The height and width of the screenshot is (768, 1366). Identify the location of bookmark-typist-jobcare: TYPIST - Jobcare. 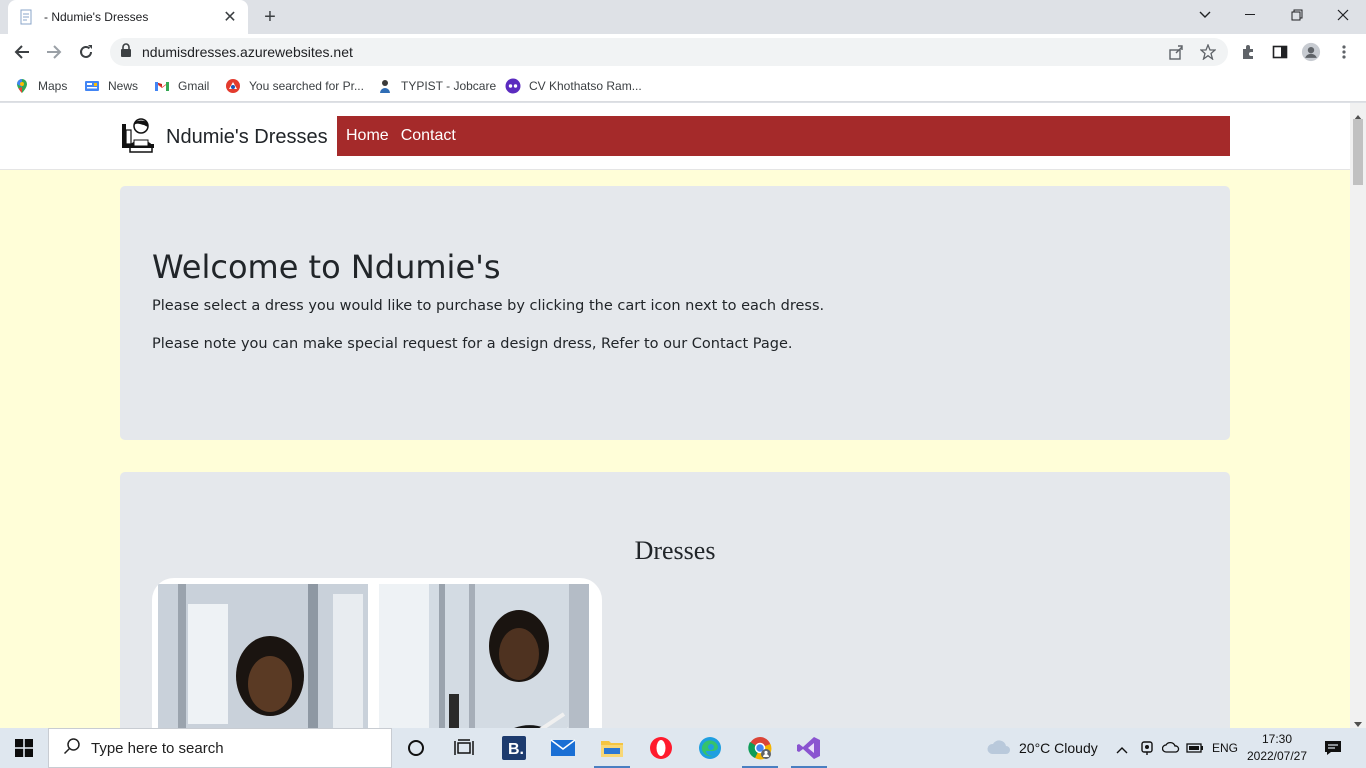
(436, 86).